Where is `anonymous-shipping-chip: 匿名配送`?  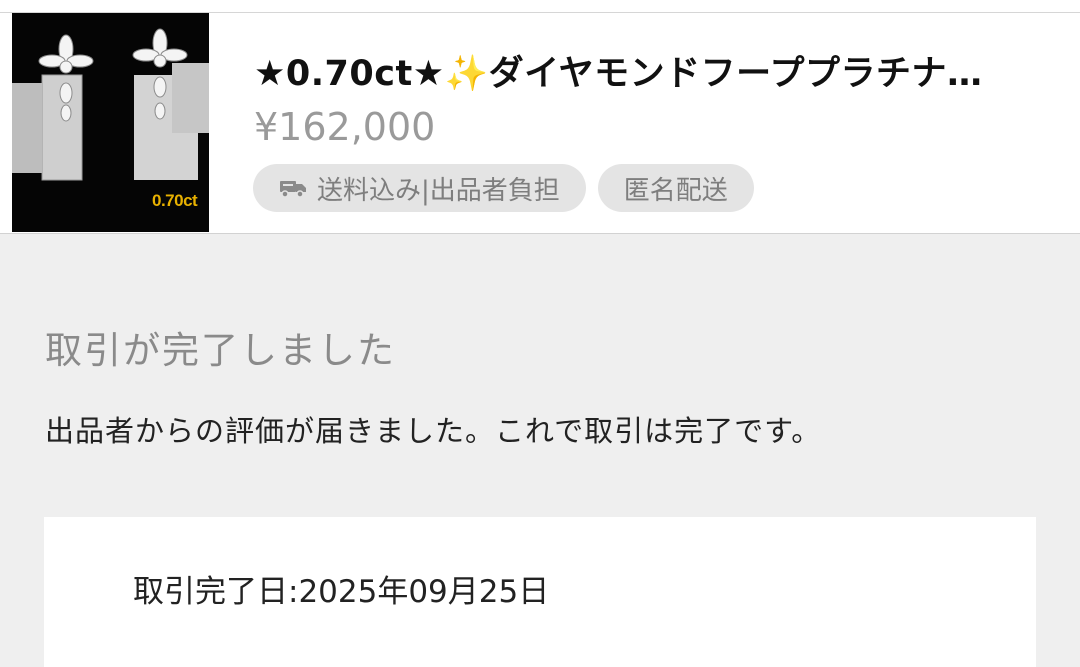 anonymous-shipping-chip: 匿名配送 is located at coordinates (675, 188).